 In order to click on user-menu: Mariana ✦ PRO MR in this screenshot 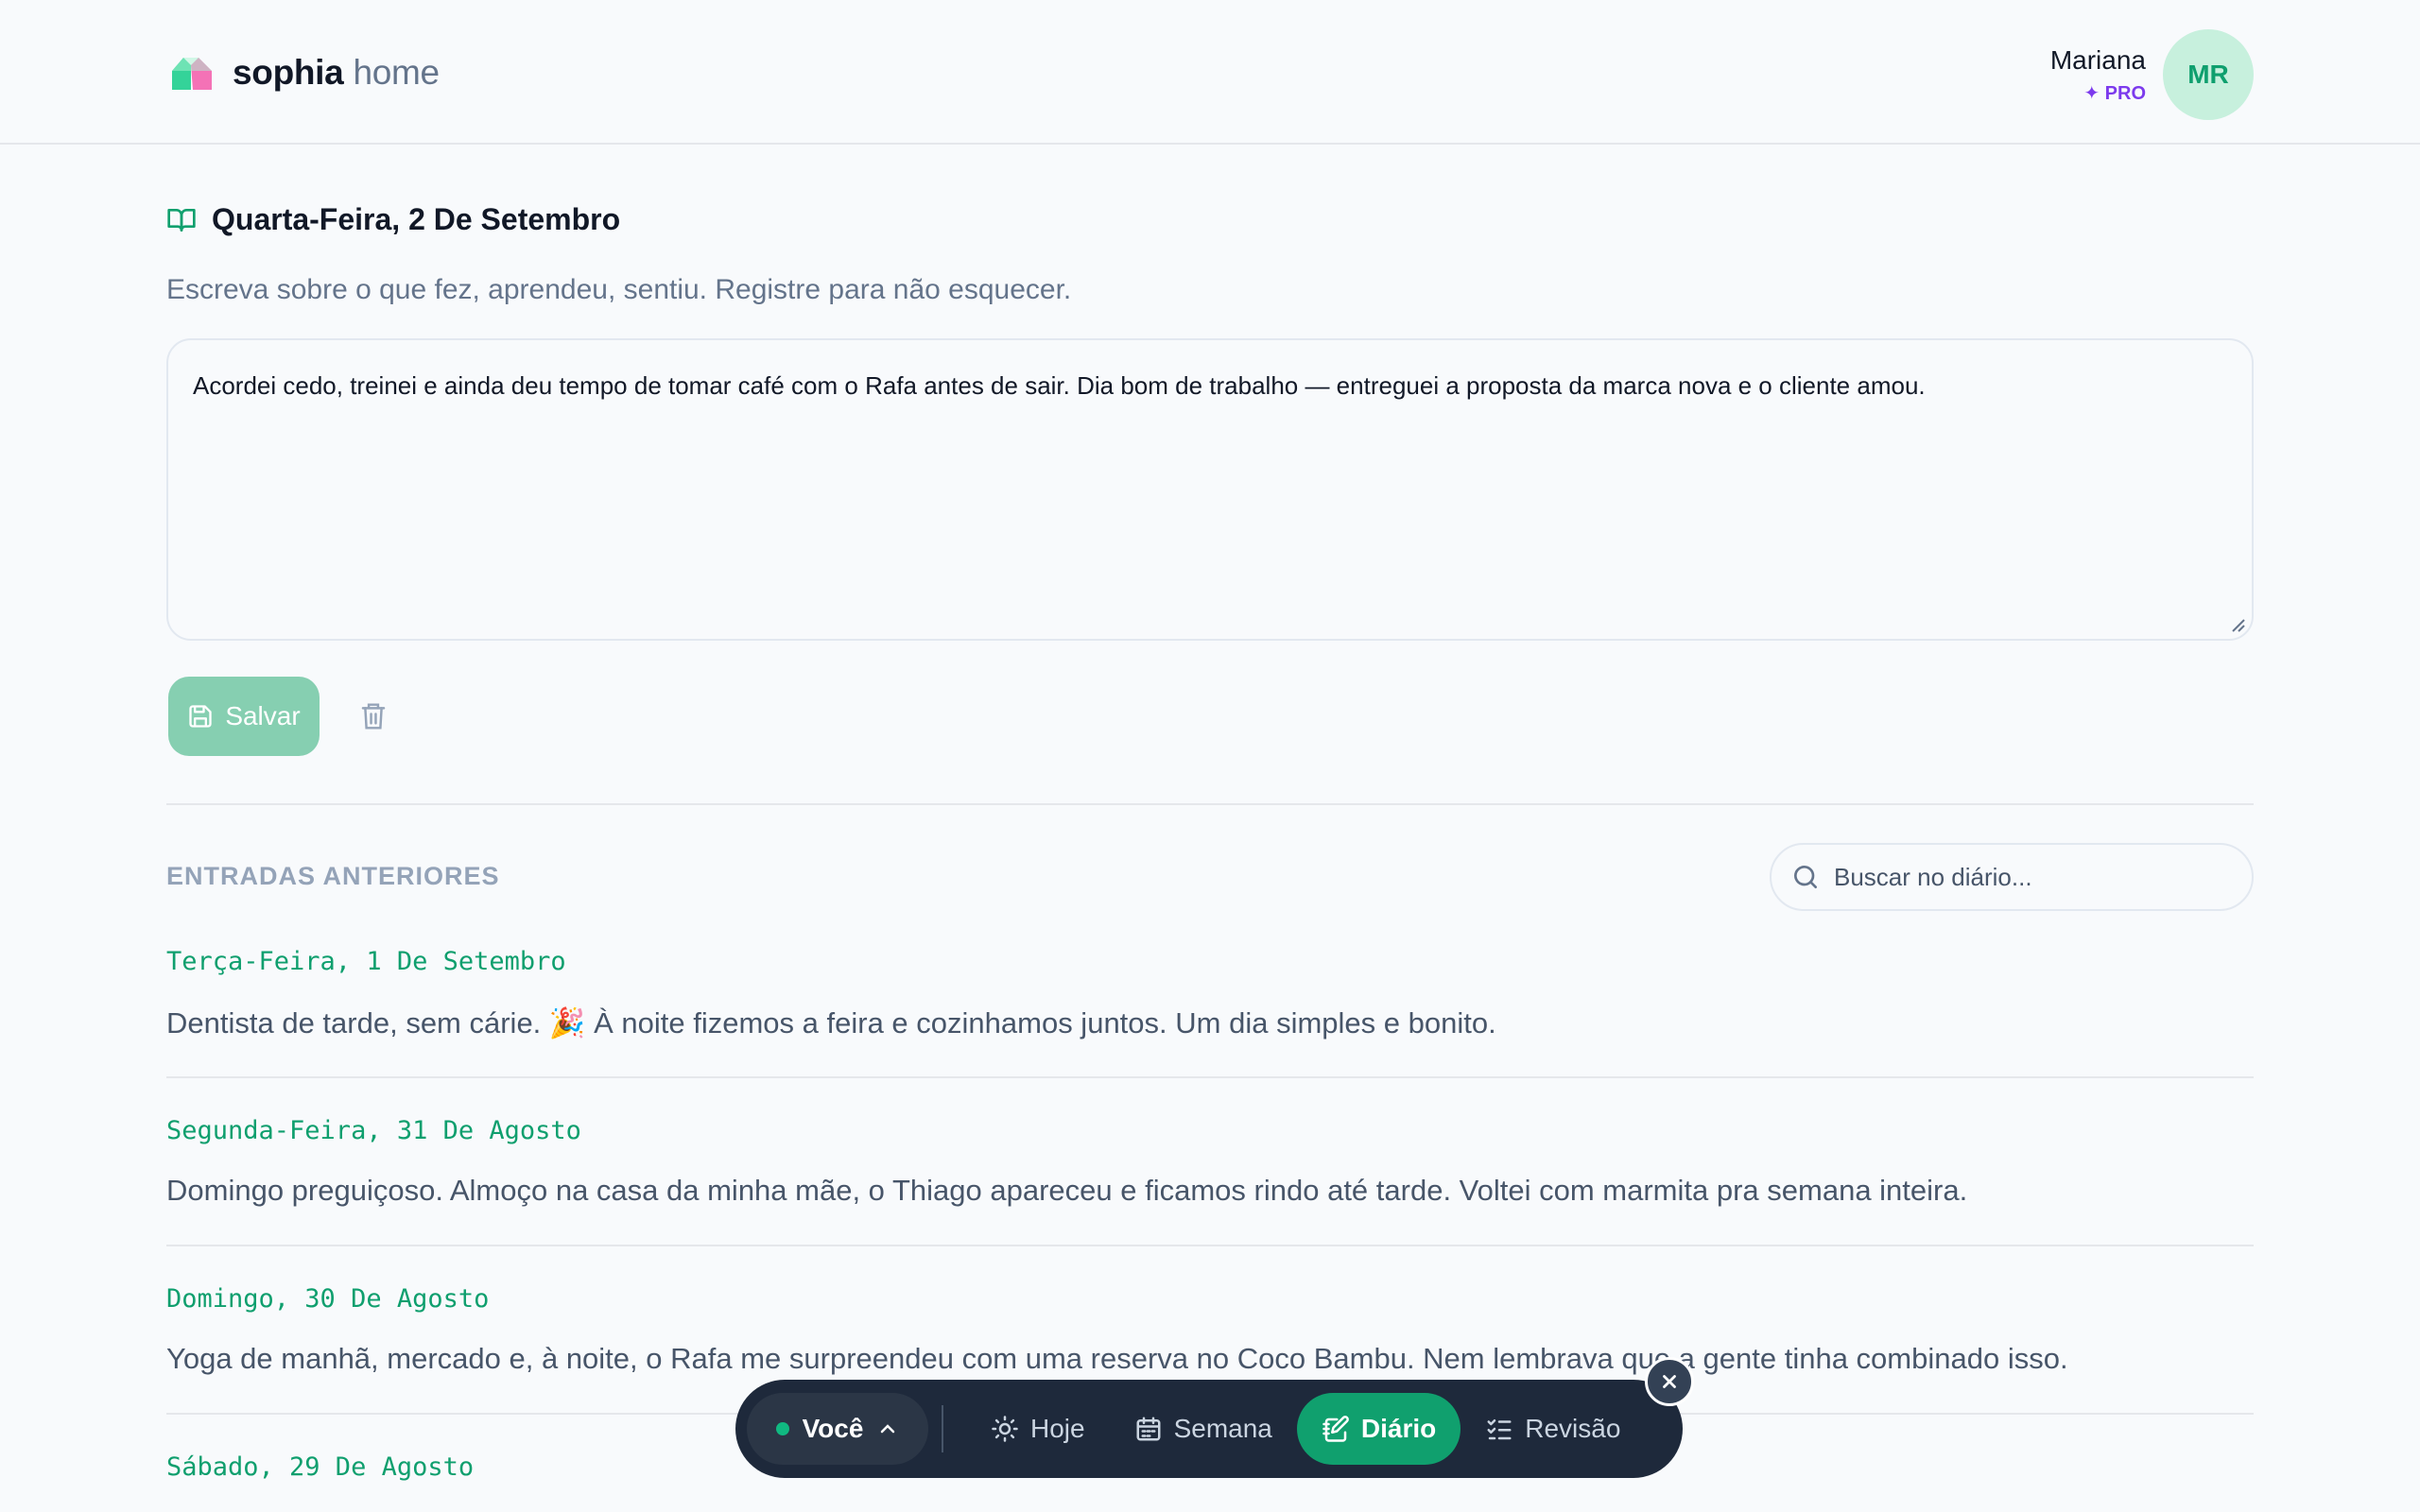, I will do `click(2152, 74)`.